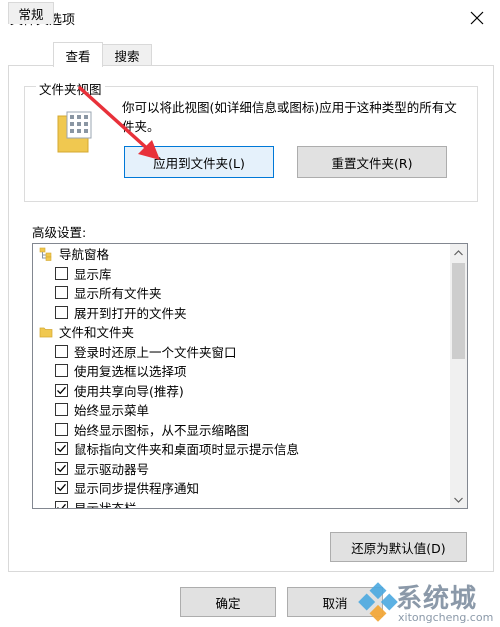 The image size is (500, 627). What do you see at coordinates (241, 488) in the screenshot?
I see `list-item: 显示同步提供程序通知` at bounding box center [241, 488].